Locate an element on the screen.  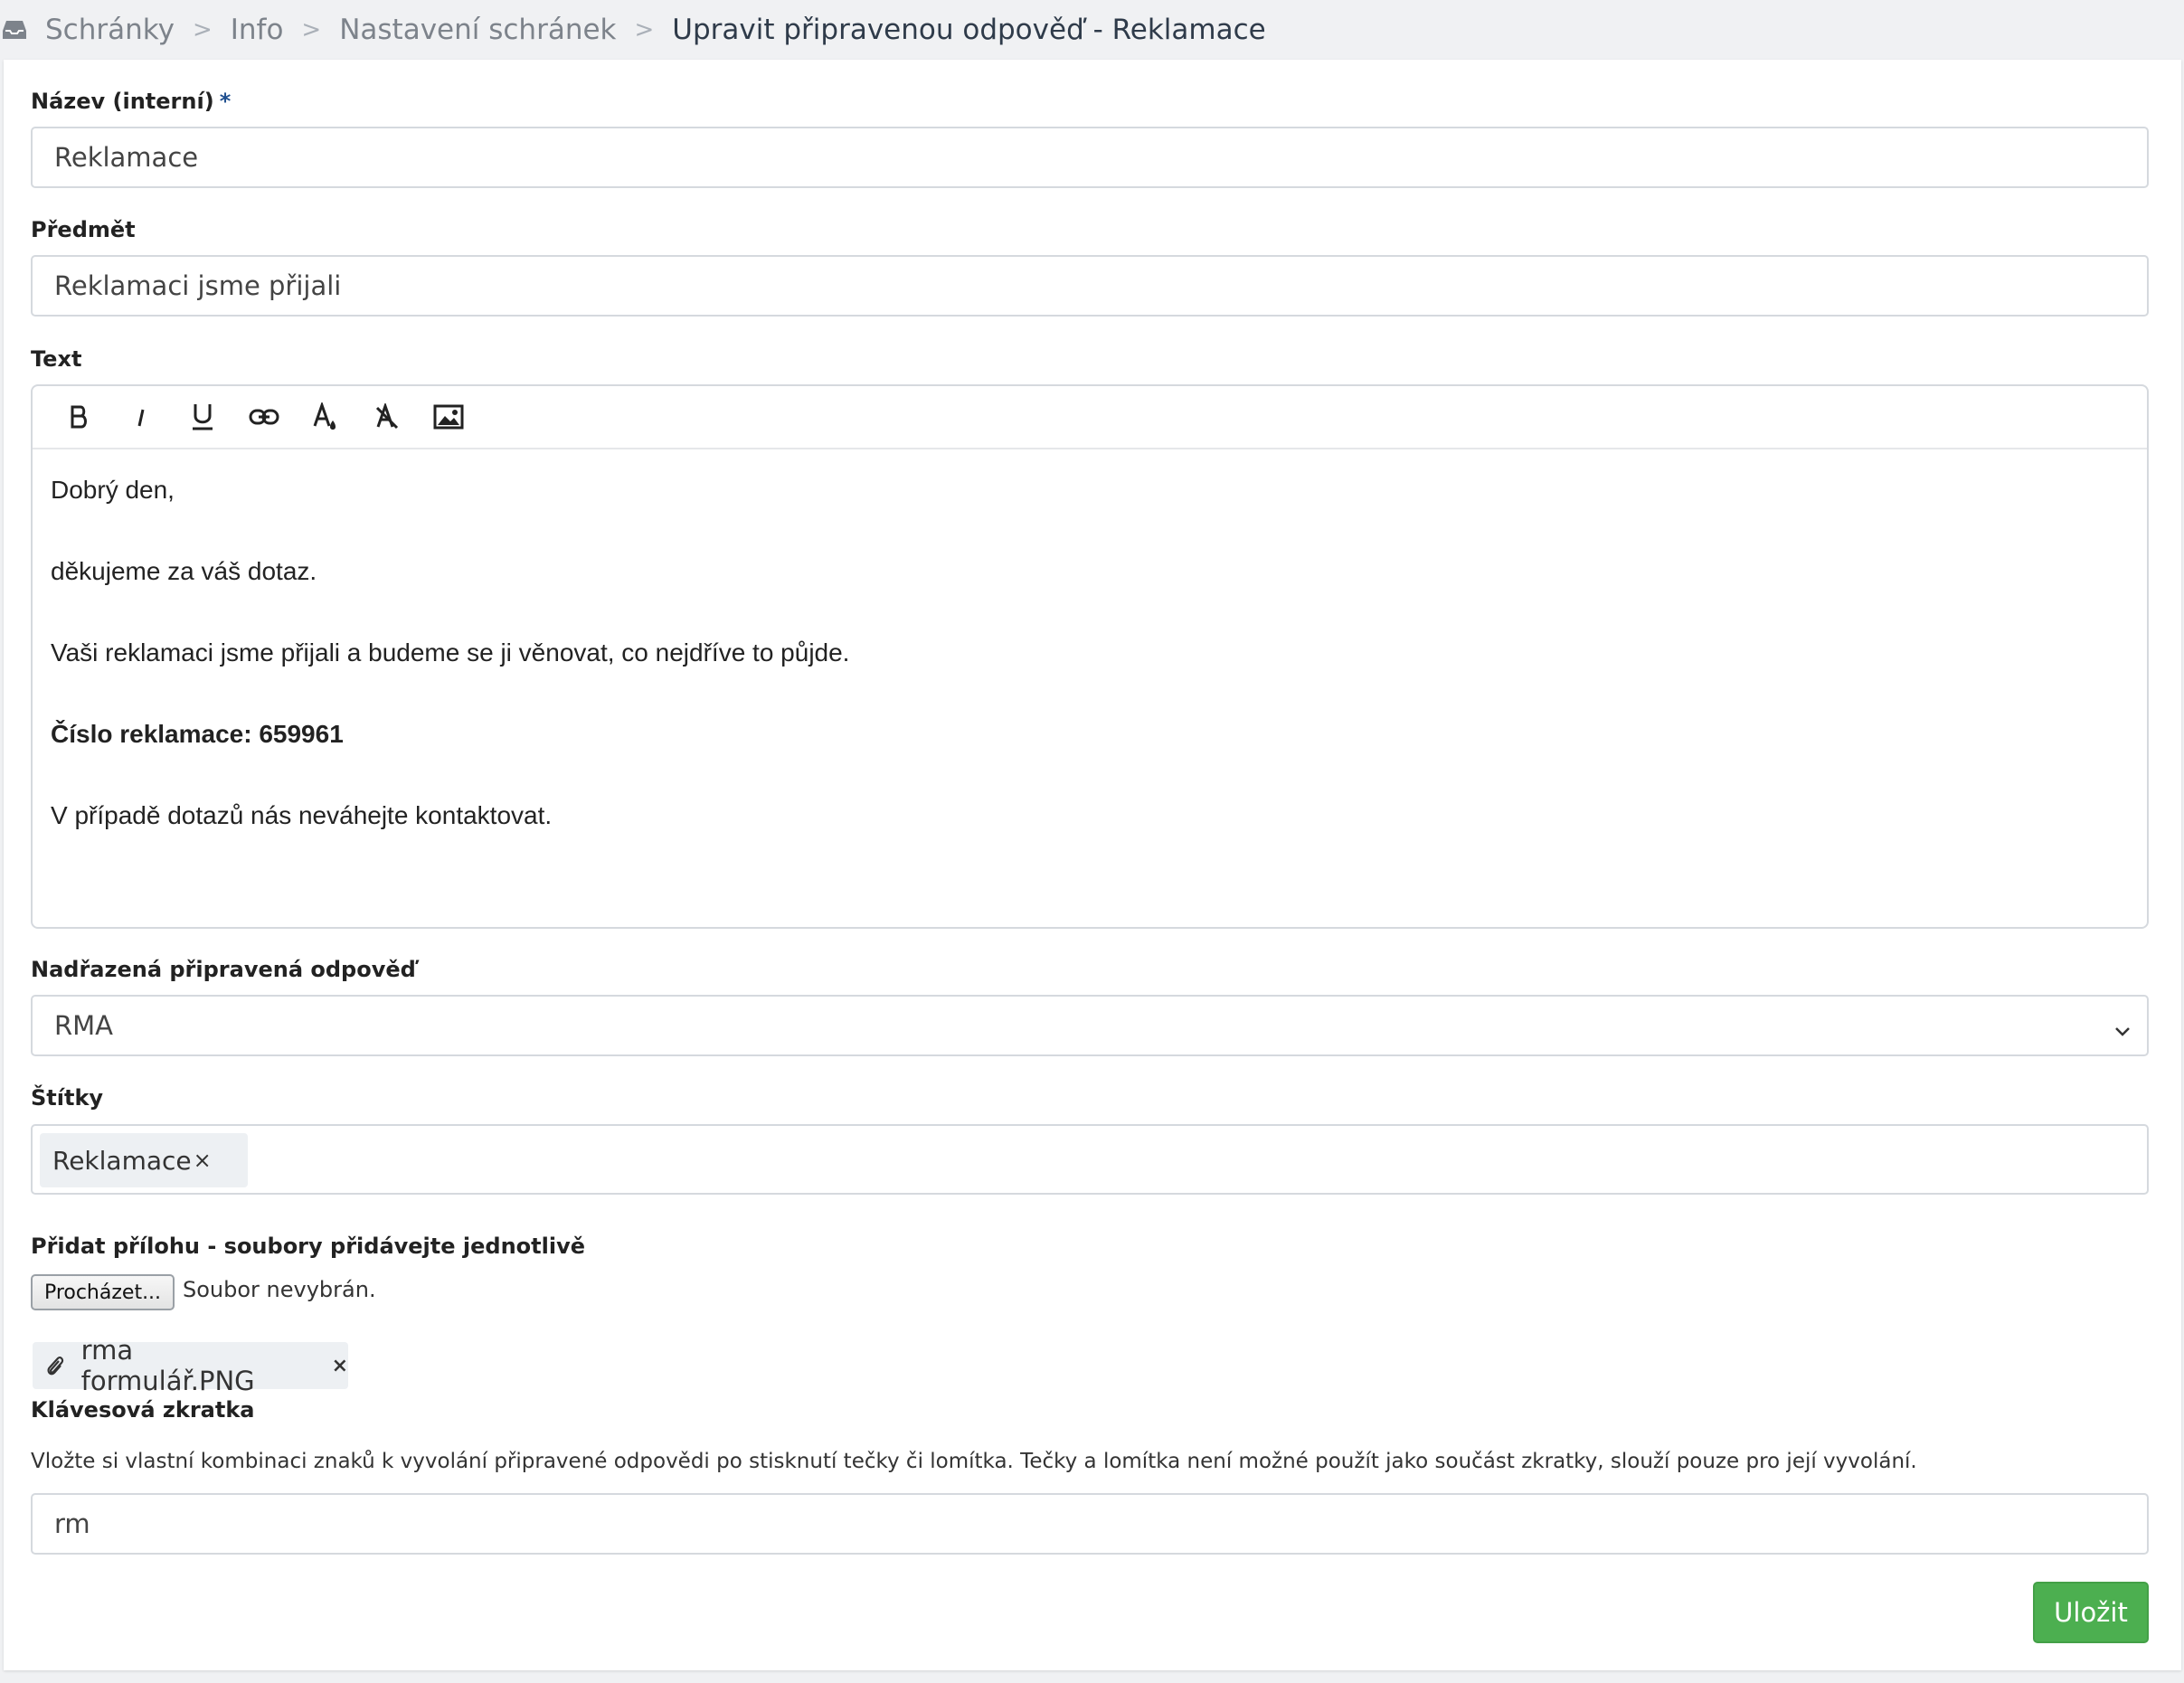
tag-chip: Reklamace × is located at coordinates (144, 1160).